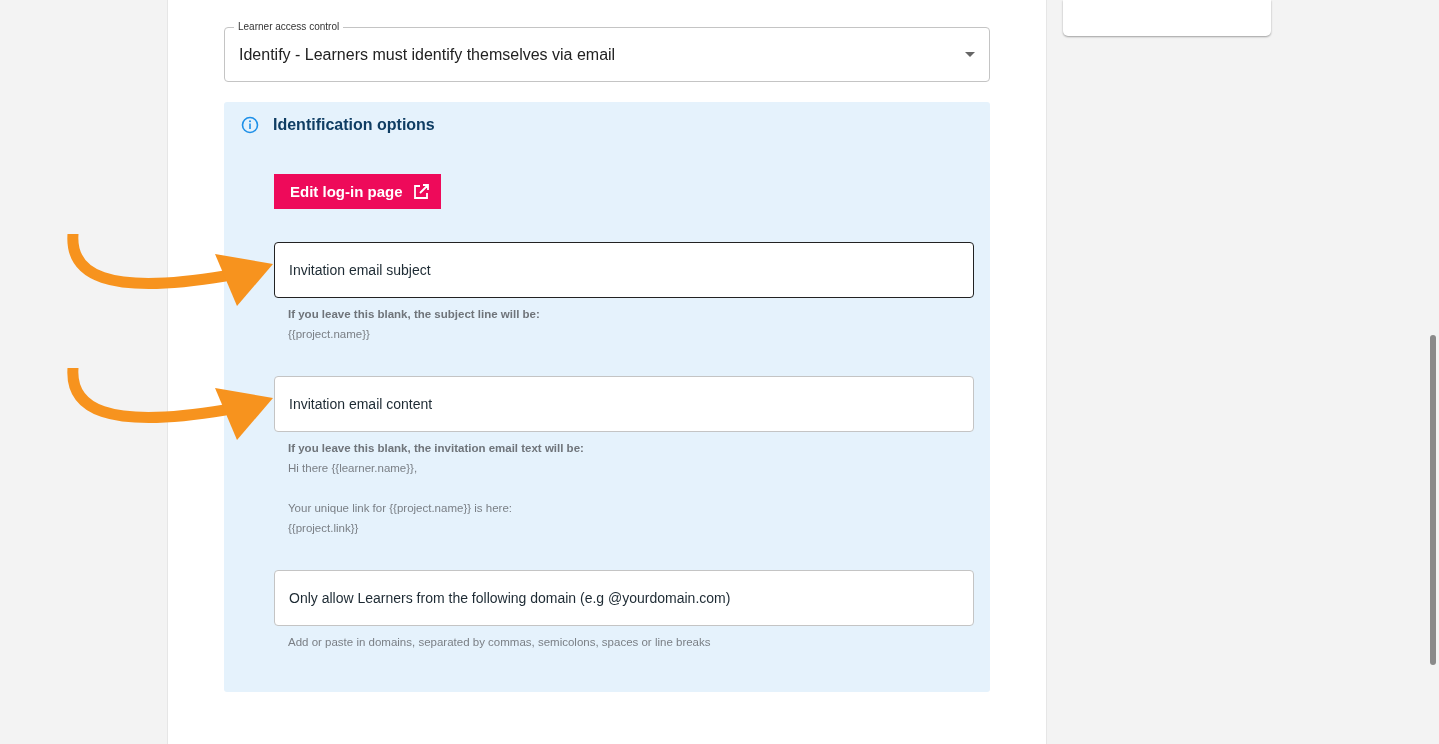 Image resolution: width=1439 pixels, height=744 pixels. I want to click on info-icon, so click(250, 125).